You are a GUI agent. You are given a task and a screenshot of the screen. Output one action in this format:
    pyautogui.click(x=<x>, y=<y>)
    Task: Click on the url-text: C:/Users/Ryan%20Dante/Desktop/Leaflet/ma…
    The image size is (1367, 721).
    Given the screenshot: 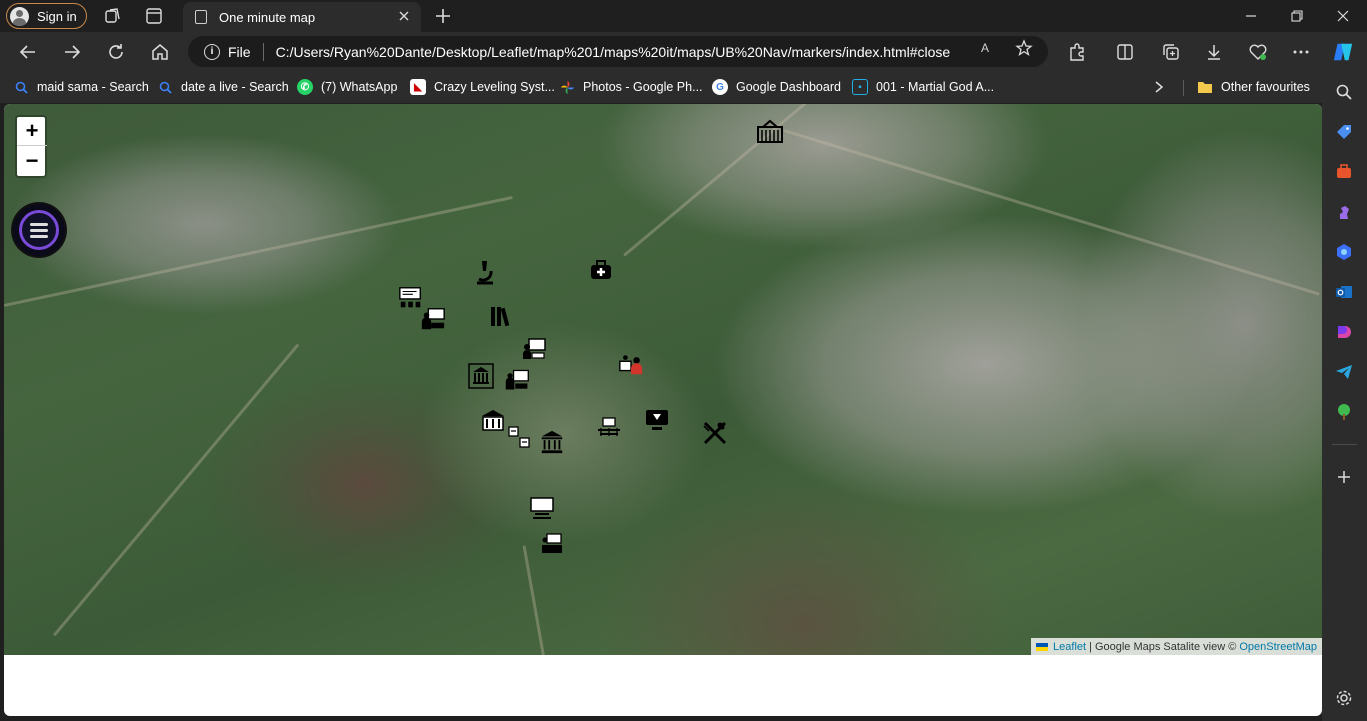 What is the action you would take?
    pyautogui.click(x=613, y=52)
    